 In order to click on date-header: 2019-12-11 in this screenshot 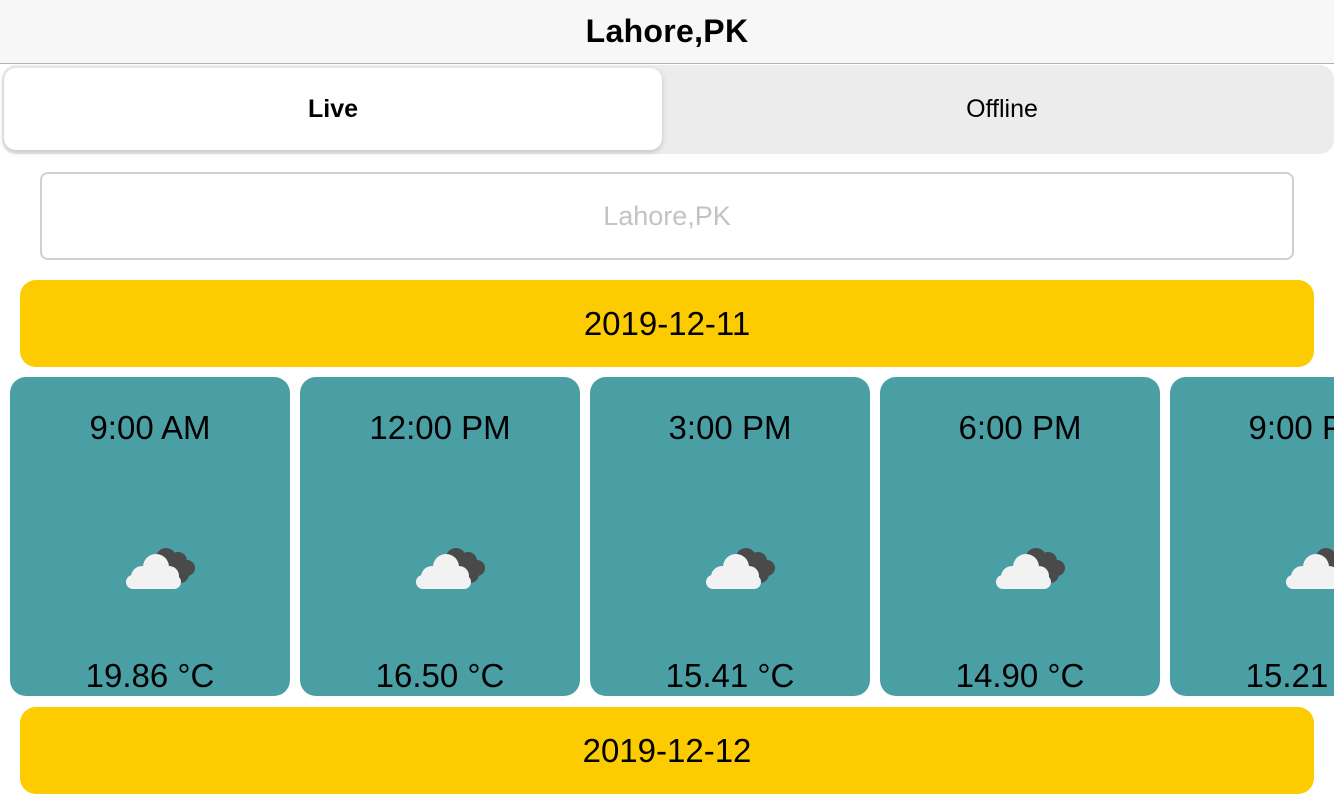, I will do `click(667, 323)`.